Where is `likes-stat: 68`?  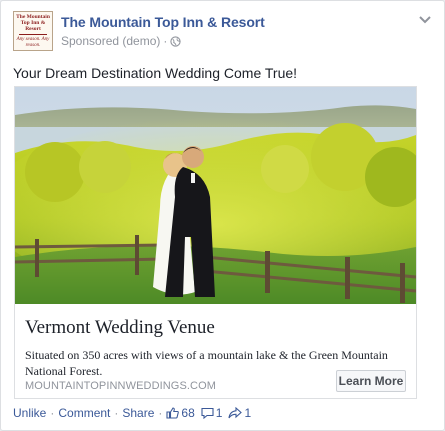 likes-stat: 68 is located at coordinates (180, 413).